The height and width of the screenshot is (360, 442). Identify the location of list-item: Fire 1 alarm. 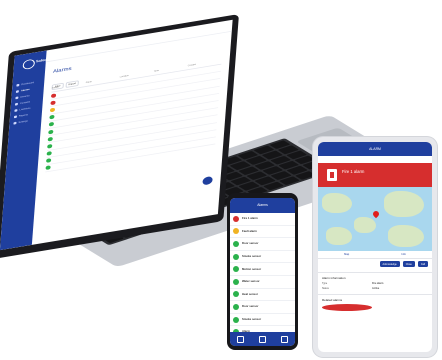
(262, 219).